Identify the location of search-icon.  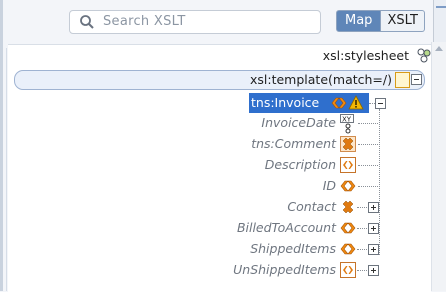
(87, 22).